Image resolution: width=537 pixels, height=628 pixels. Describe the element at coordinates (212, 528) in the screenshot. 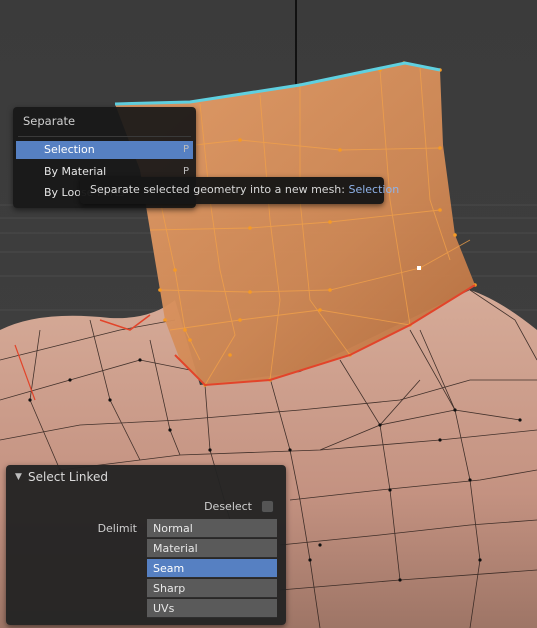

I see `delimit-normal: Normal` at that location.